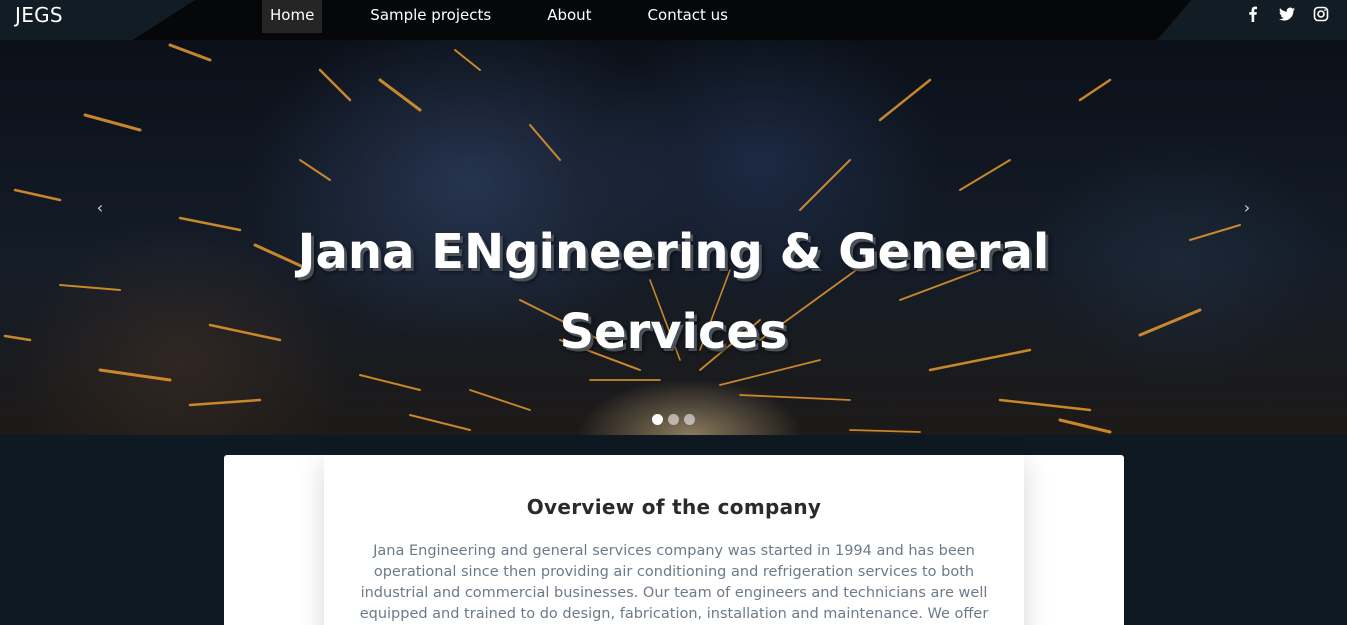 The image size is (1347, 625). I want to click on carousel-prev-button: ‹, so click(100, 208).